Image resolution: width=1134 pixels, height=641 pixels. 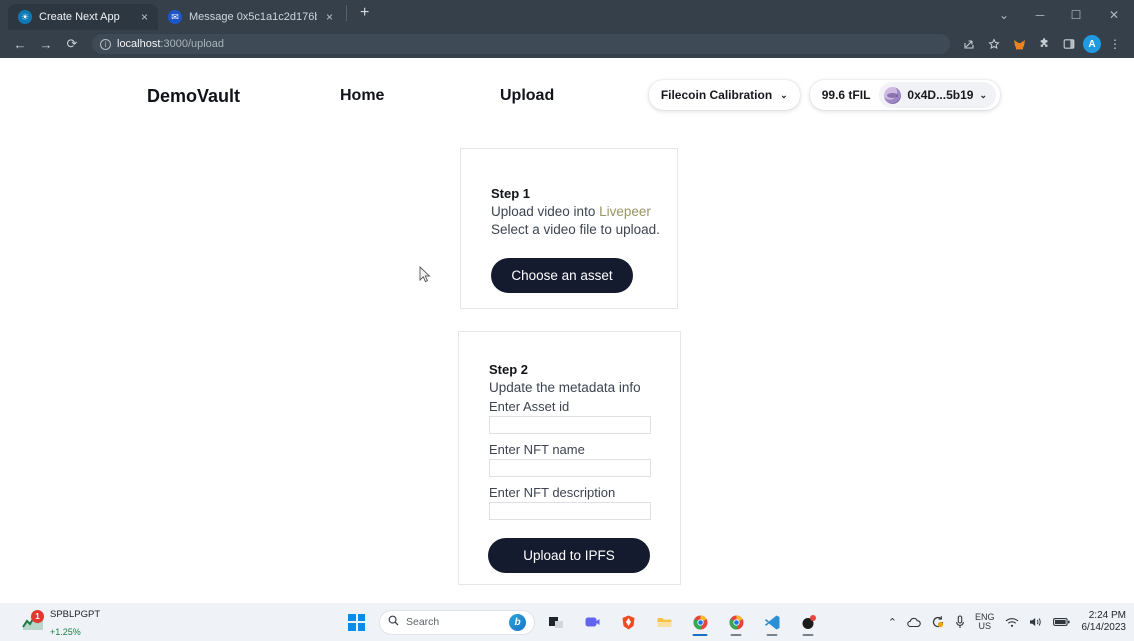 I want to click on account-button: 99.6 tFIL 0x4D...5b19 ⌄, so click(x=904, y=95).